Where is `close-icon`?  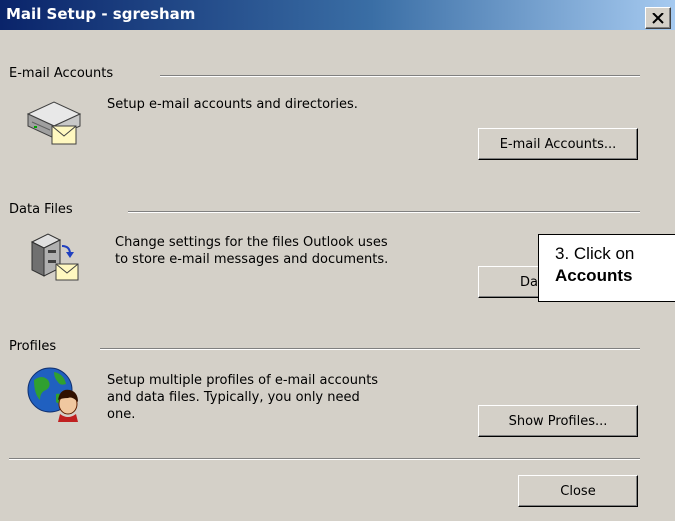 close-icon is located at coordinates (658, 18).